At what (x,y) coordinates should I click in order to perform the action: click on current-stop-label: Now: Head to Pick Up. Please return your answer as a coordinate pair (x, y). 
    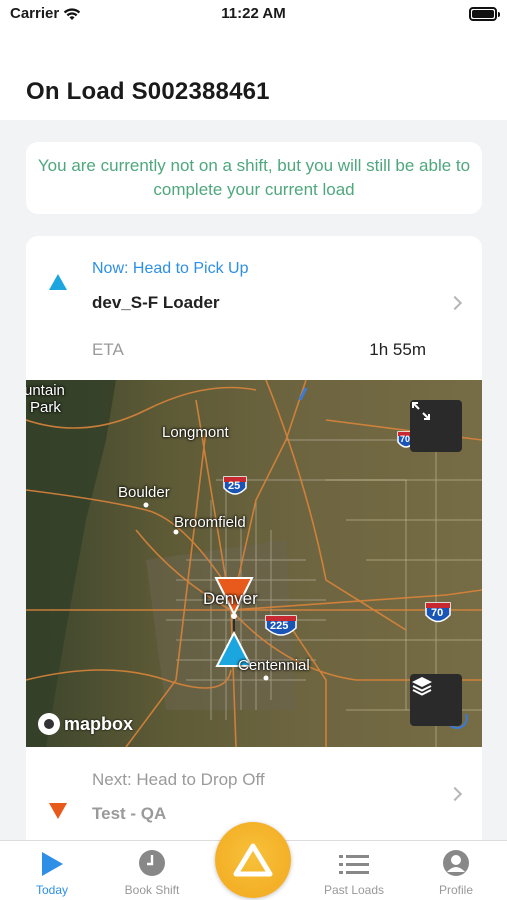
    Looking at the image, I should click on (170, 268).